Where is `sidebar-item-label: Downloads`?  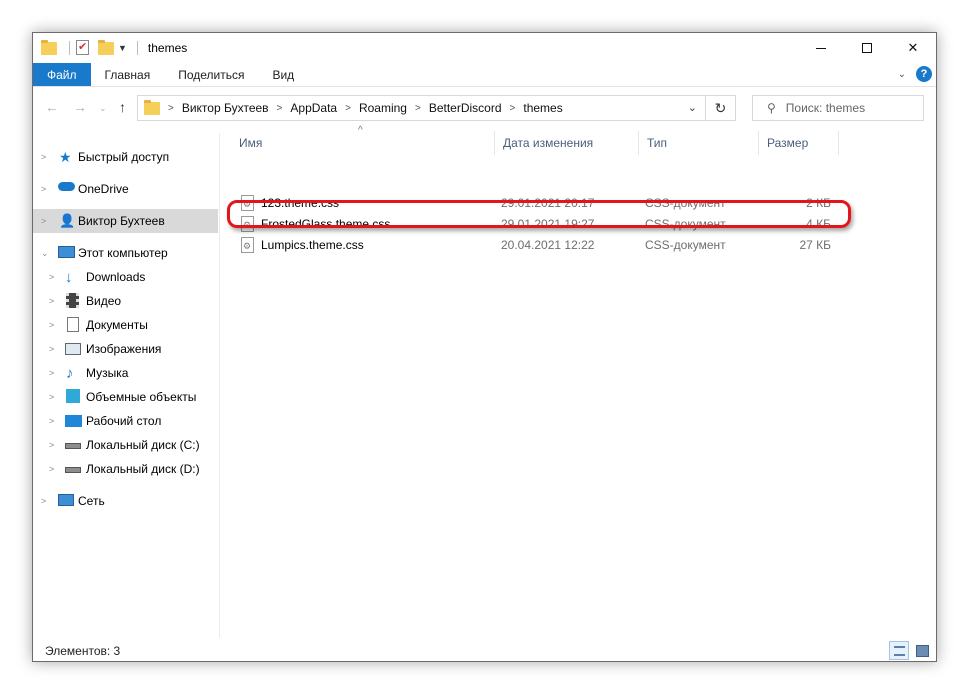
sidebar-item-label: Downloads is located at coordinates (116, 277).